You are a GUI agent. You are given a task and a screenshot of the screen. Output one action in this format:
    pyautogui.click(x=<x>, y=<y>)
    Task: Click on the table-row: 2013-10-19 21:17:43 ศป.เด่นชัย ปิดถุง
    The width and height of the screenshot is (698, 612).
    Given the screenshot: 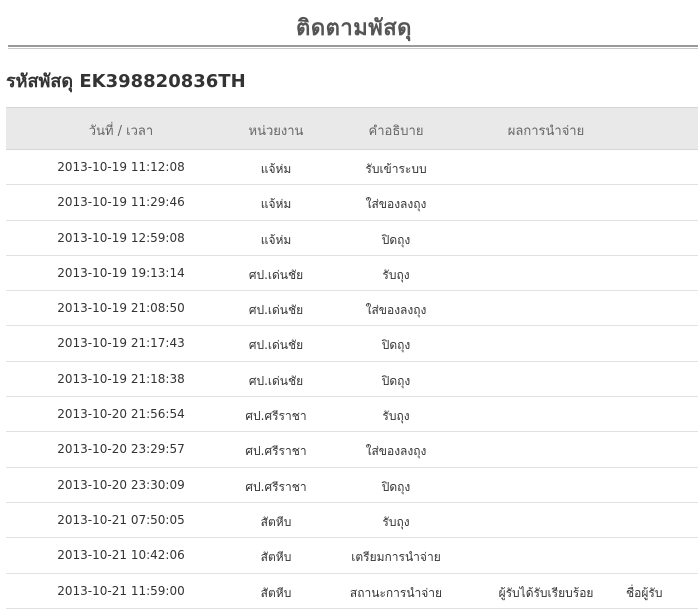 What is the action you would take?
    pyautogui.click(x=352, y=344)
    